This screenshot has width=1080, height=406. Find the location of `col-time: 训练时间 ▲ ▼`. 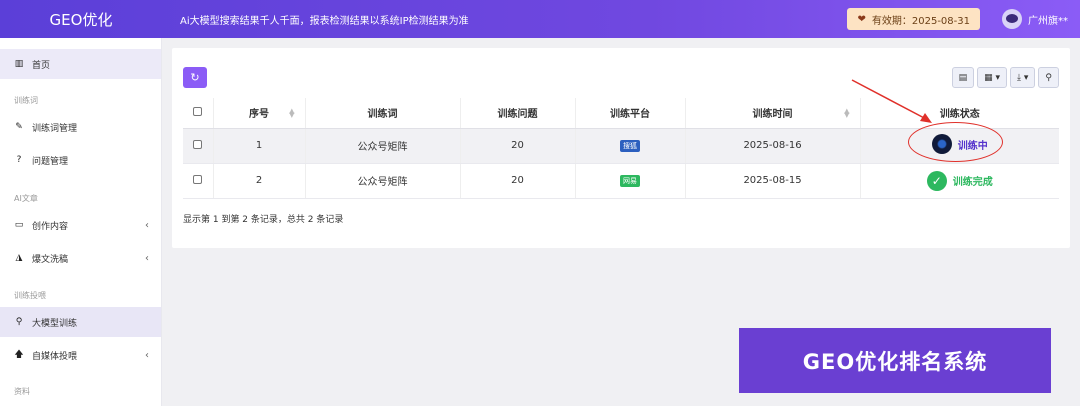

col-time: 训练时间 ▲ ▼ is located at coordinates (773, 113).